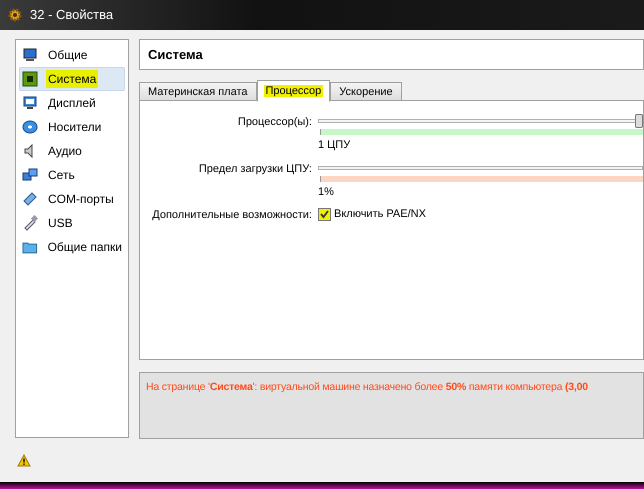 The width and height of the screenshot is (644, 489). Describe the element at coordinates (30, 103) in the screenshot. I see `monitor-icon` at that location.